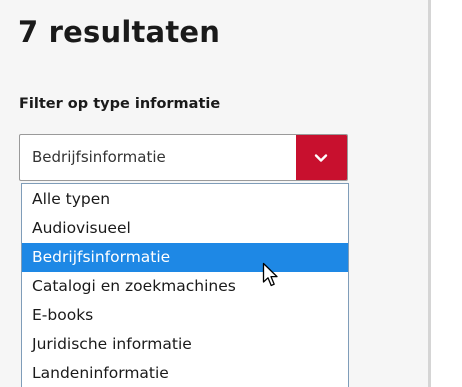  I want to click on type-filter-select: Bedrijfsinformatie, so click(183, 157).